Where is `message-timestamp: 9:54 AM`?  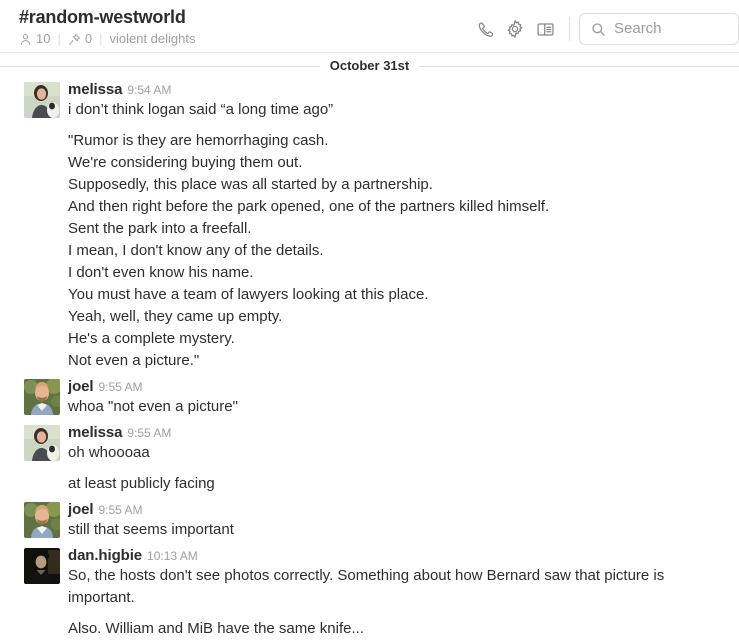
message-timestamp: 9:54 AM is located at coordinates (149, 90).